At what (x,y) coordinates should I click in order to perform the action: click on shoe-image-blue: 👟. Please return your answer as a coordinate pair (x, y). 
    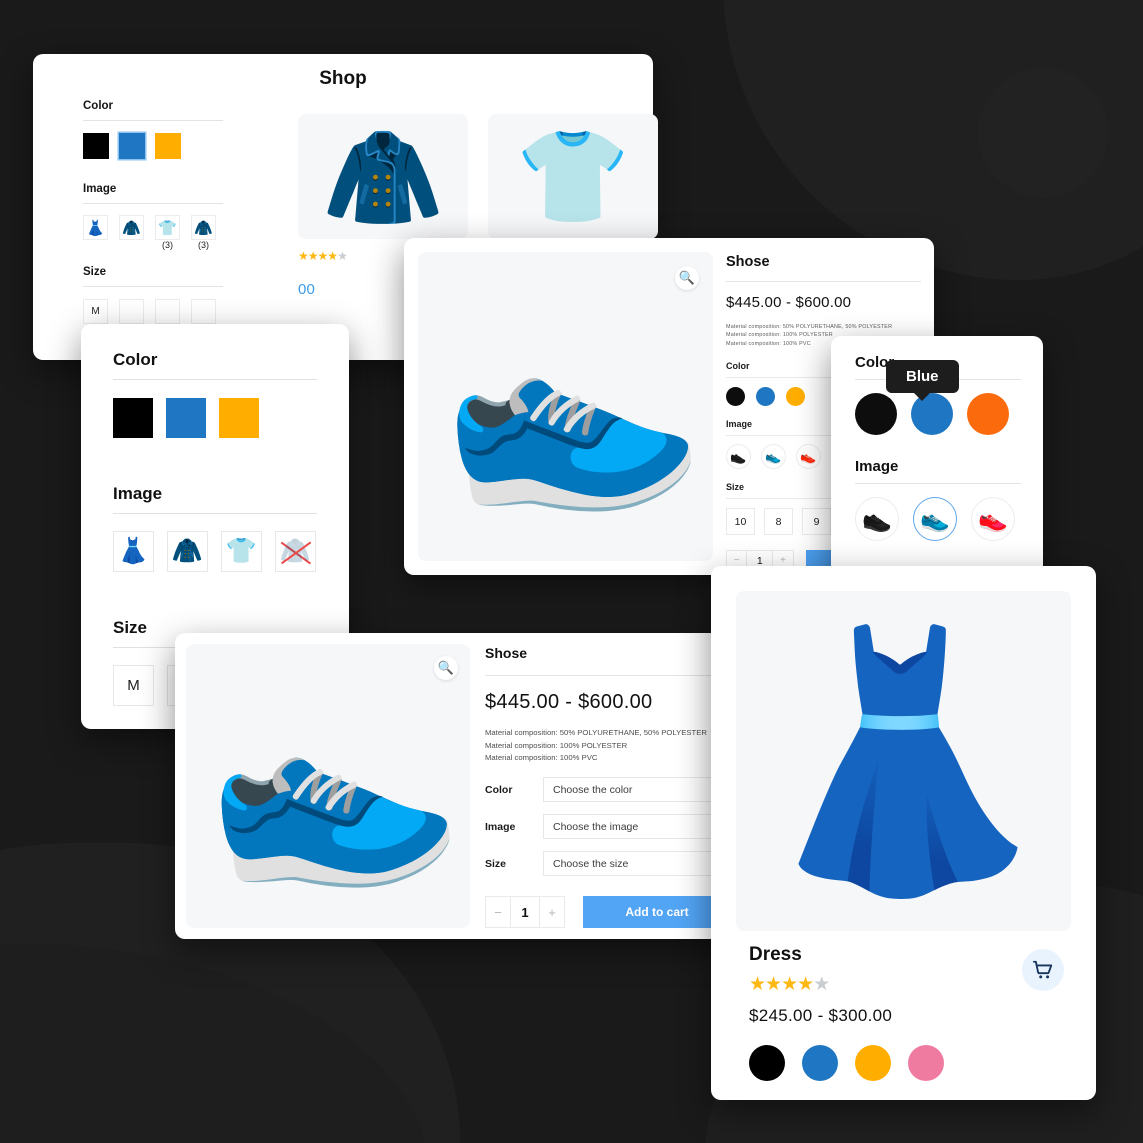
    Looking at the image, I should click on (773, 457).